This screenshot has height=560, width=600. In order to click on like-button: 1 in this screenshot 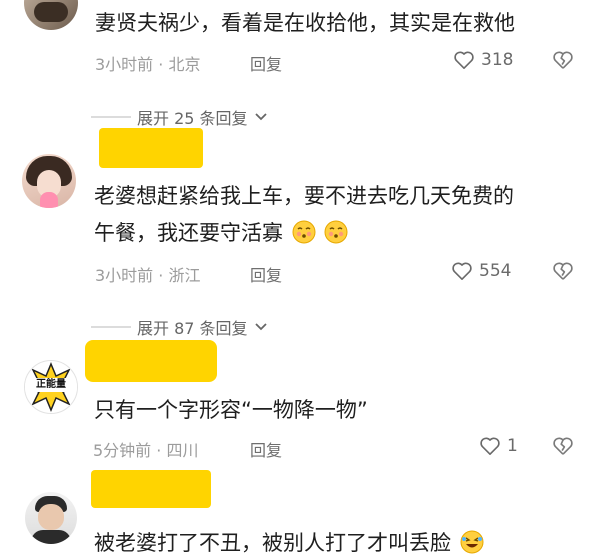, I will do `click(498, 446)`.